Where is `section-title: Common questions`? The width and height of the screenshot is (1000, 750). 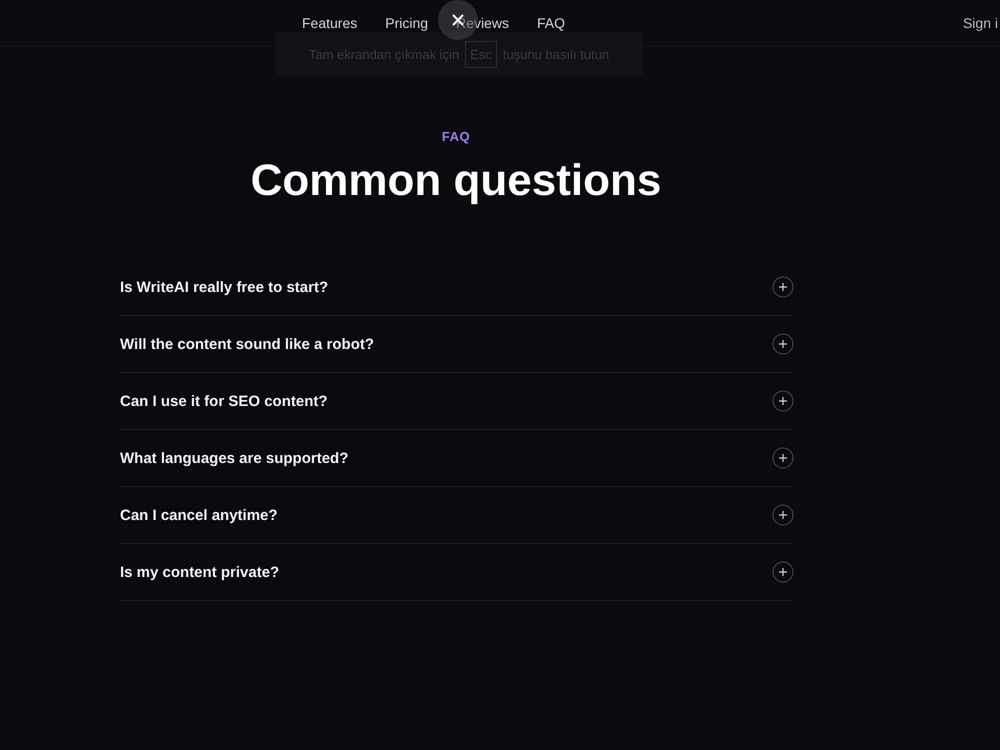 section-title: Common questions is located at coordinates (456, 181).